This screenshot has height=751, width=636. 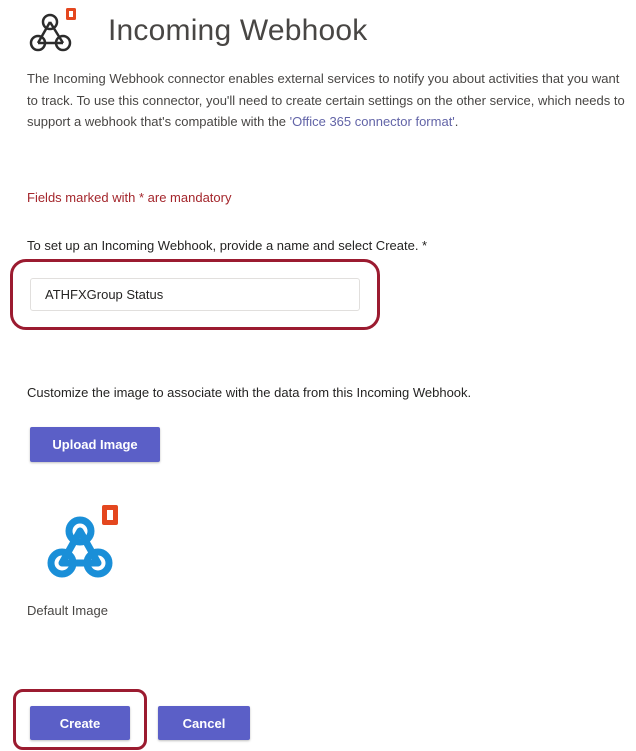 What do you see at coordinates (456, 121) in the screenshot?
I see `description-suffix: .` at bounding box center [456, 121].